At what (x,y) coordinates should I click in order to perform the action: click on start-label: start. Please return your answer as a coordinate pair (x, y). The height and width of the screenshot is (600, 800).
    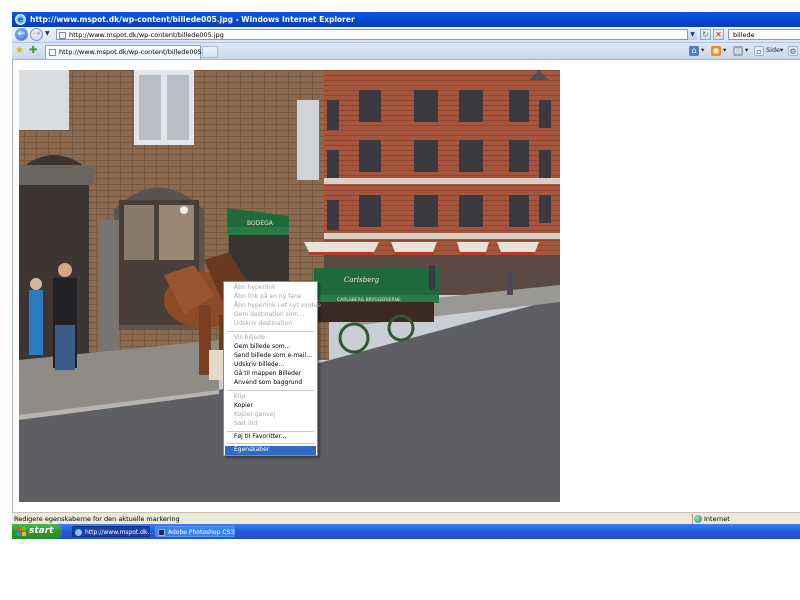
    Looking at the image, I should click on (41, 531).